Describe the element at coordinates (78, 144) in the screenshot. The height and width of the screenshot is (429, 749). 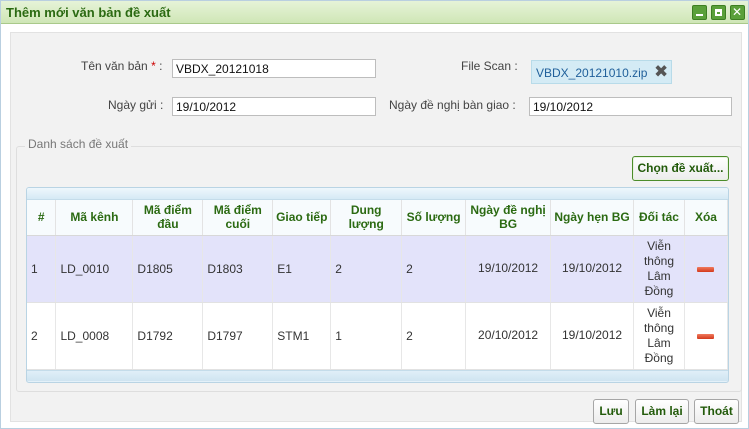
I see `proposal-list-legend: Danh sách đề xuất` at that location.